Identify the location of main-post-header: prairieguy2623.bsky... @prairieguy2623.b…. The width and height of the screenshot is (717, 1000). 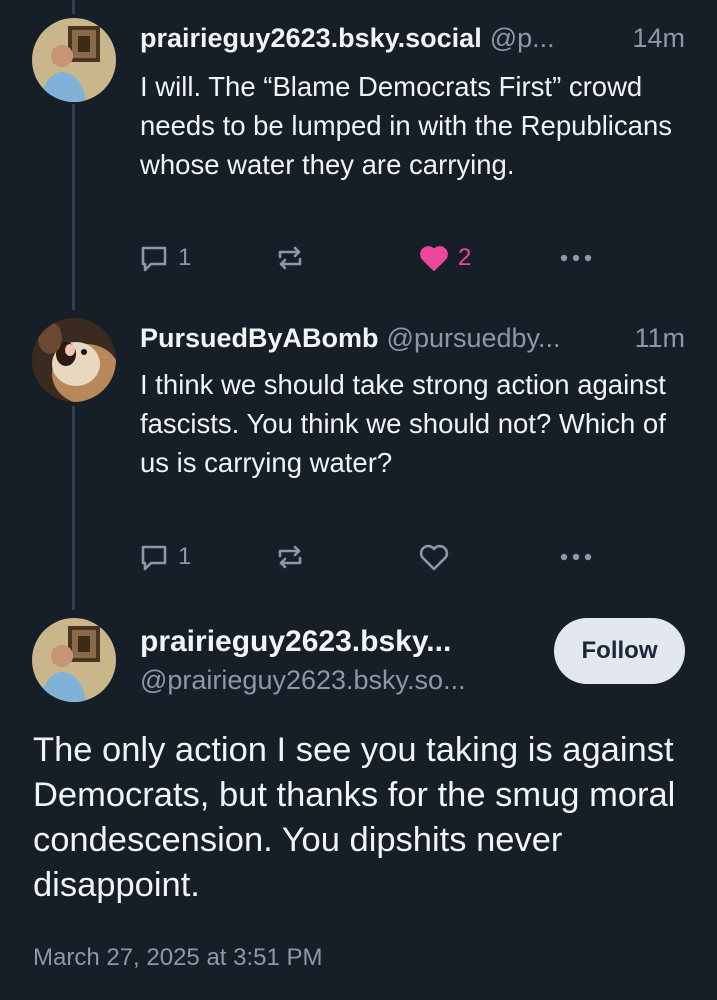
(303, 660).